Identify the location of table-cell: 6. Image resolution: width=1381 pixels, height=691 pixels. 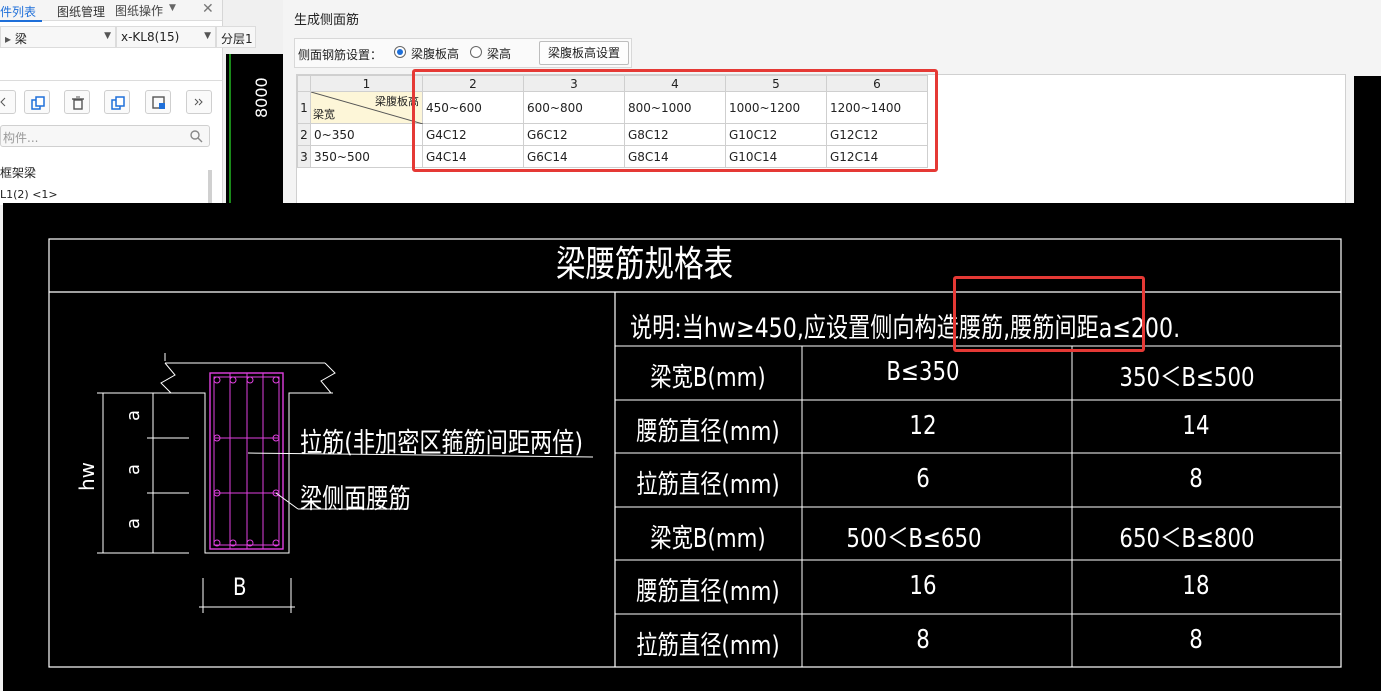
(923, 479).